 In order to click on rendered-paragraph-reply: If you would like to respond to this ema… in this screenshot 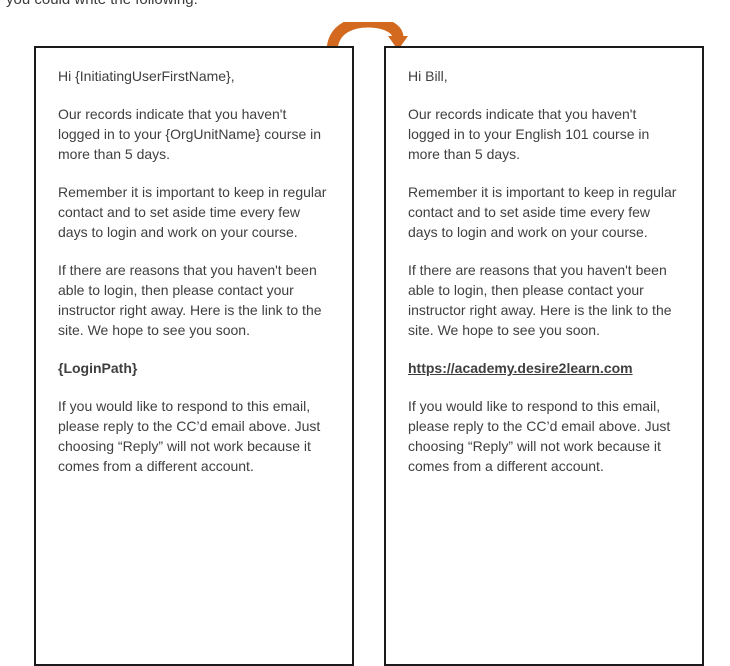, I will do `click(539, 436)`.